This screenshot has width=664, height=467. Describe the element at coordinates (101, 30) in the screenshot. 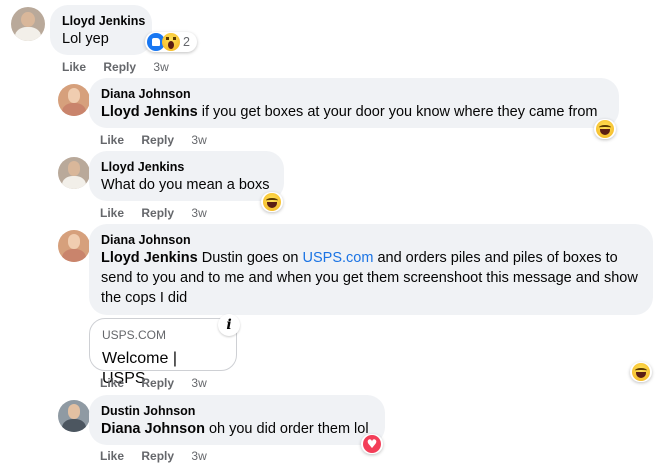

I see `comment-bubble: Lloyd Jenkins Lol yep` at that location.